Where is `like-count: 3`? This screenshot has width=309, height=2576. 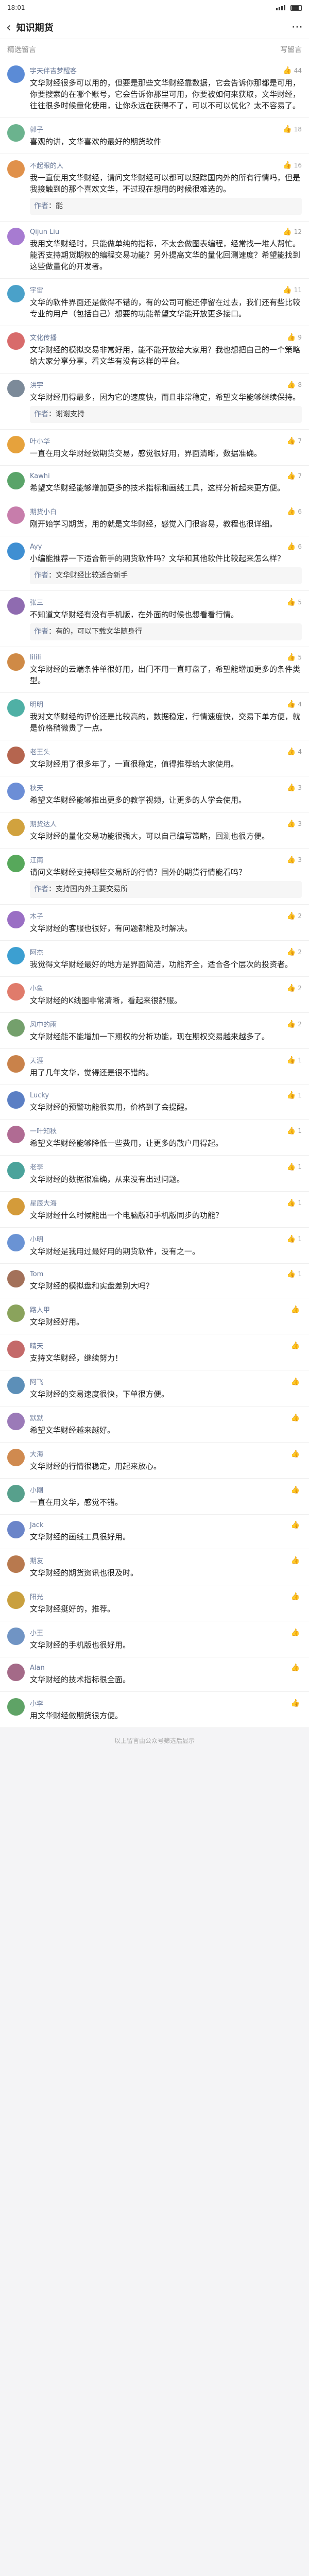
like-count: 3 is located at coordinates (300, 859).